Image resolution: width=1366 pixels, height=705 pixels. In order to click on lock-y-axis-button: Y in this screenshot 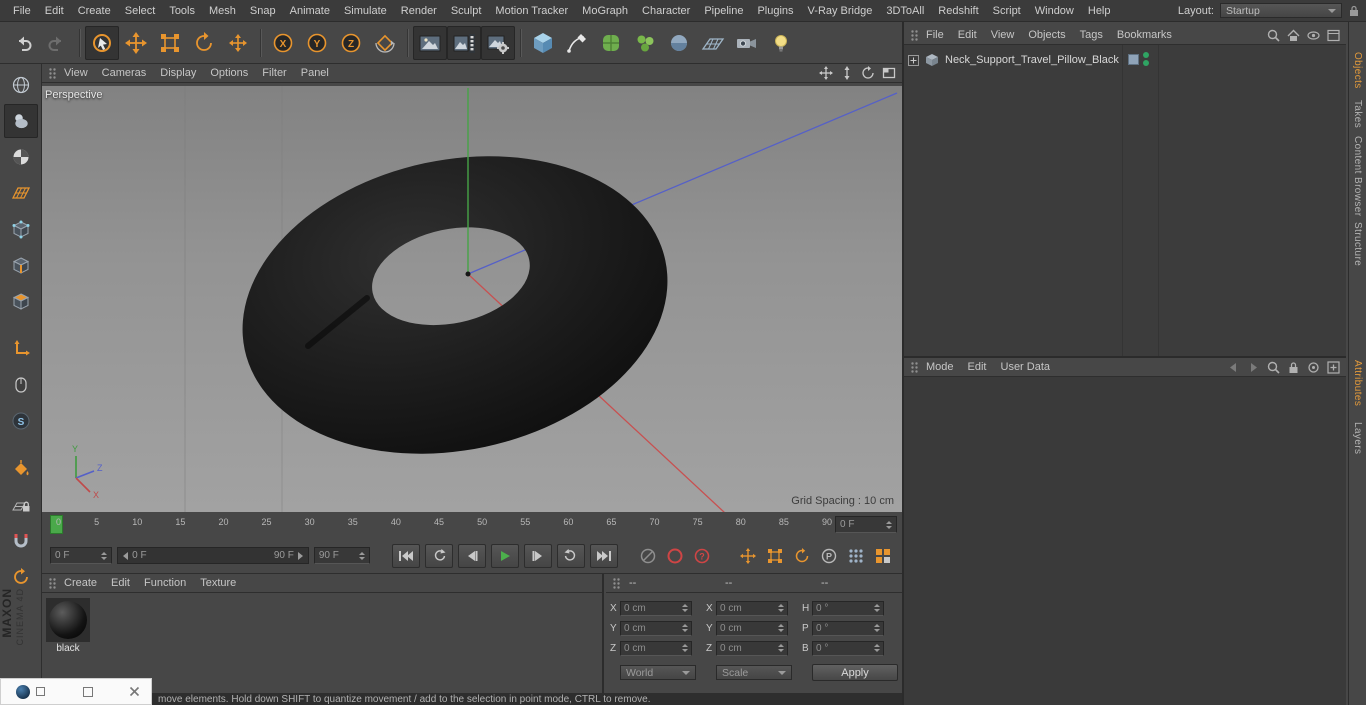, I will do `click(317, 43)`.